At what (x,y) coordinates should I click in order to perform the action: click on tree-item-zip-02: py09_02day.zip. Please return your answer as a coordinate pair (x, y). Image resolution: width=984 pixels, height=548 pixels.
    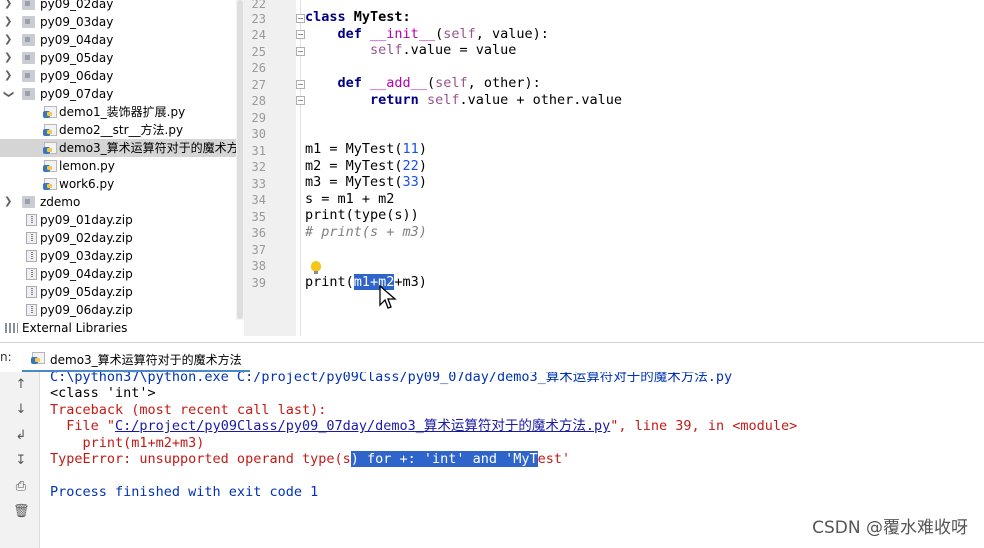
    Looking at the image, I should click on (122, 238).